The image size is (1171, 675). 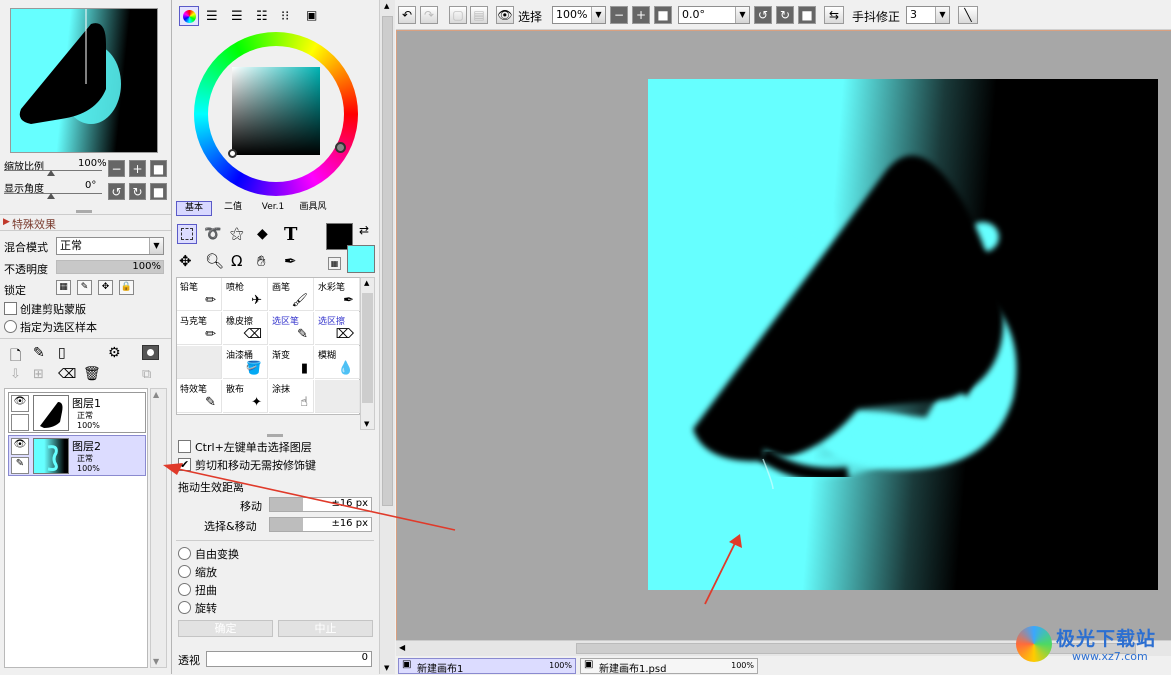 What do you see at coordinates (20, 465) in the screenshot?
I see `pencil-icon: ✎` at bounding box center [20, 465].